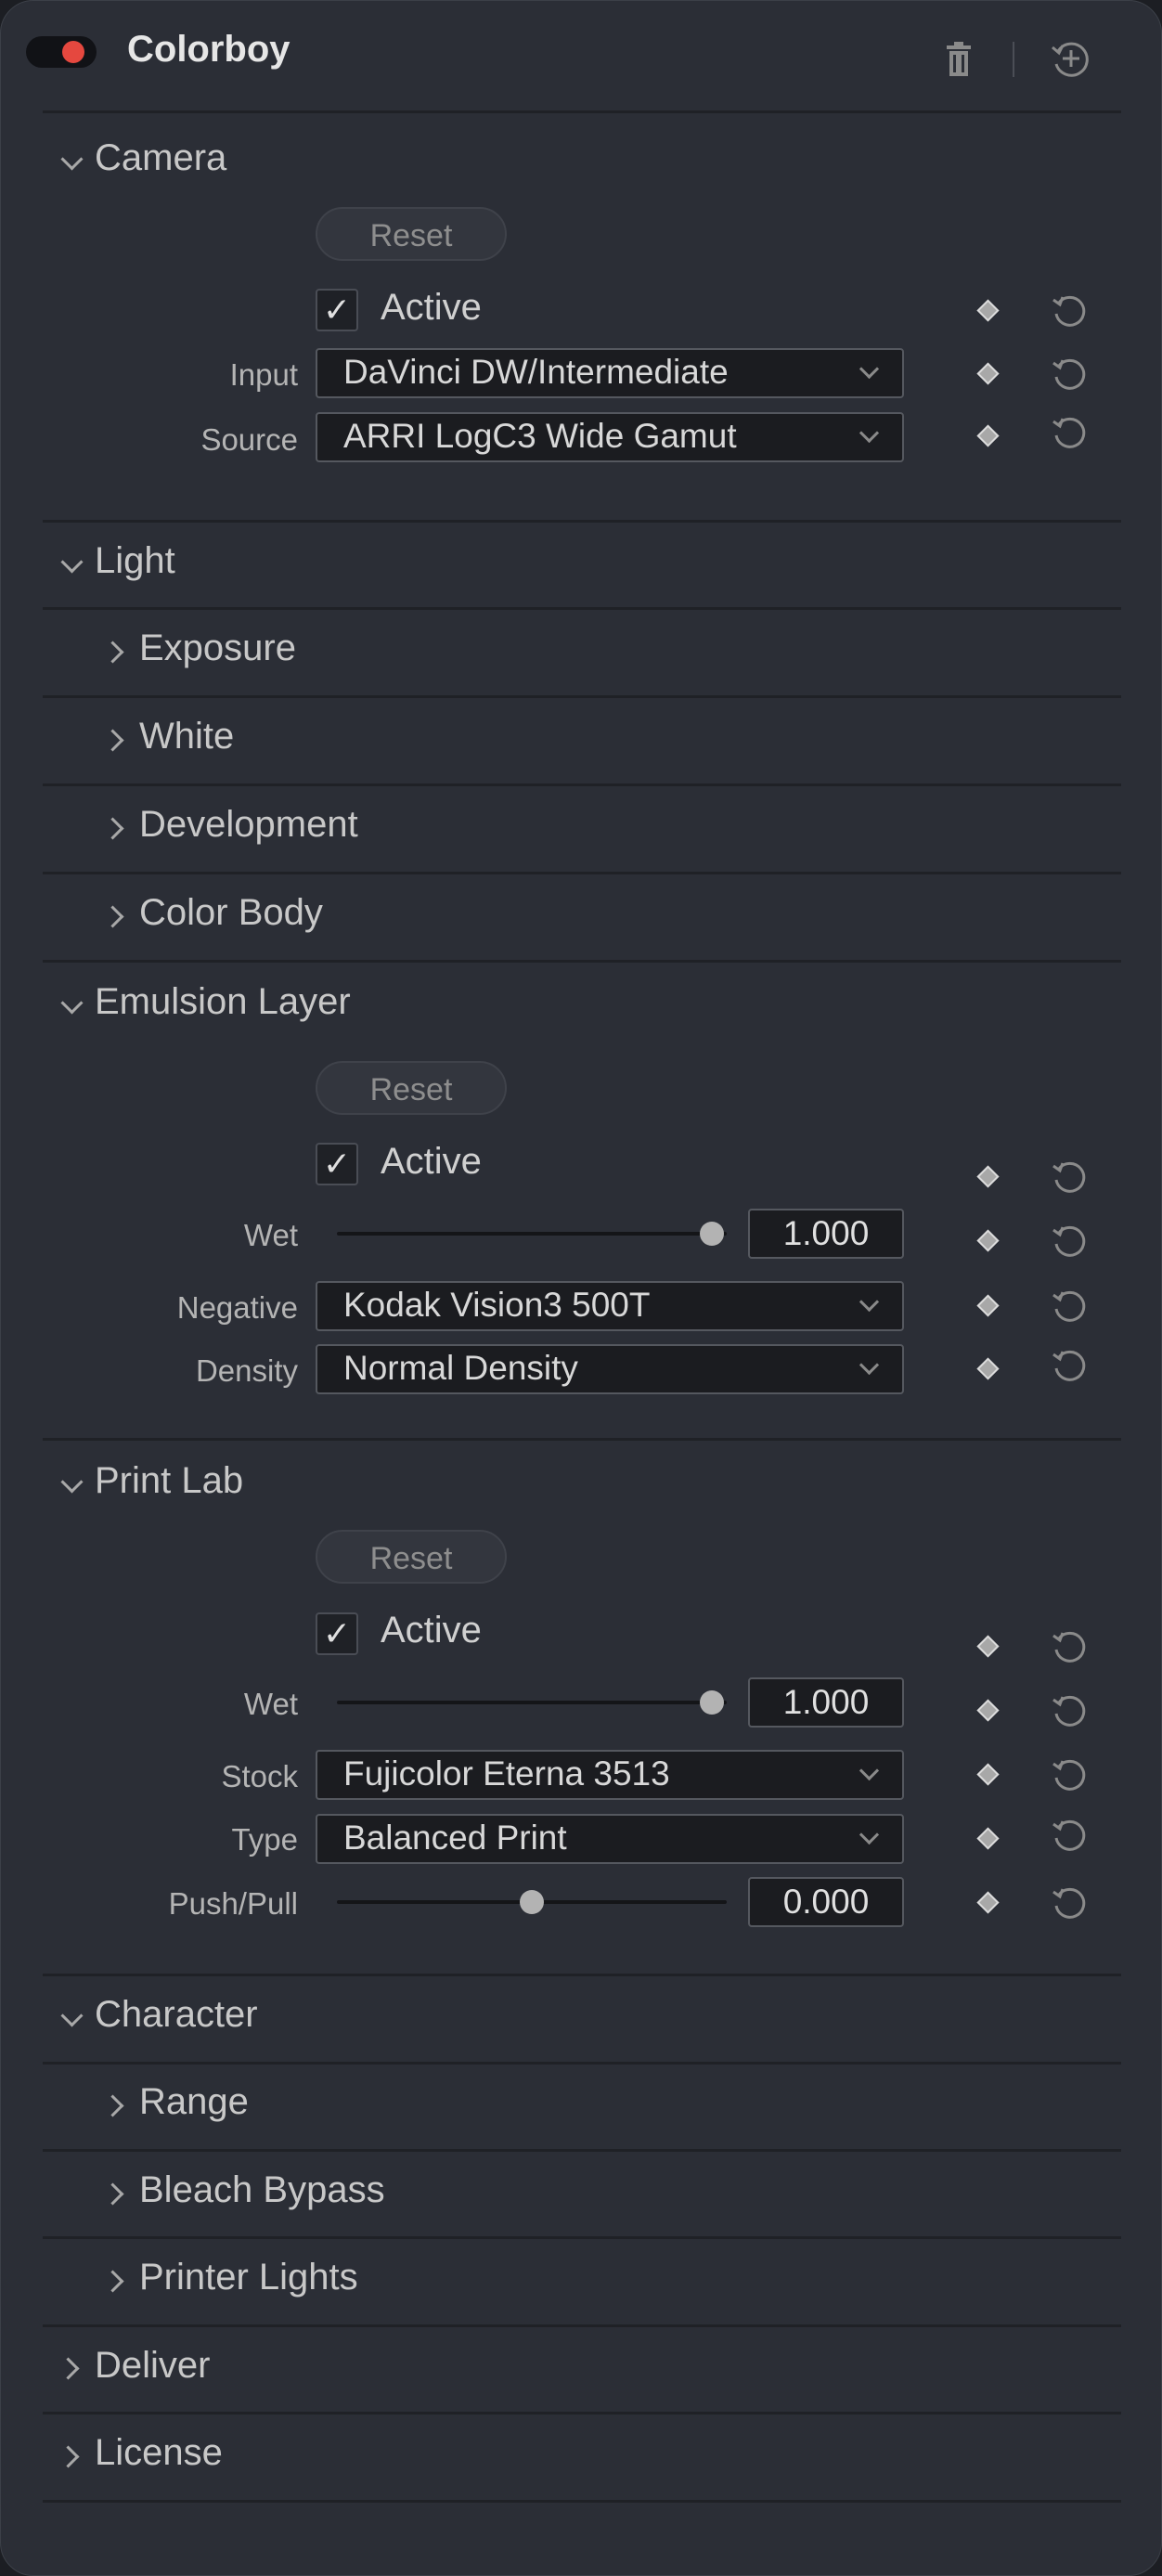 Image resolution: width=1162 pixels, height=2576 pixels. Describe the element at coordinates (337, 1633) in the screenshot. I see `print-lab-active-checkbox: ✓` at that location.